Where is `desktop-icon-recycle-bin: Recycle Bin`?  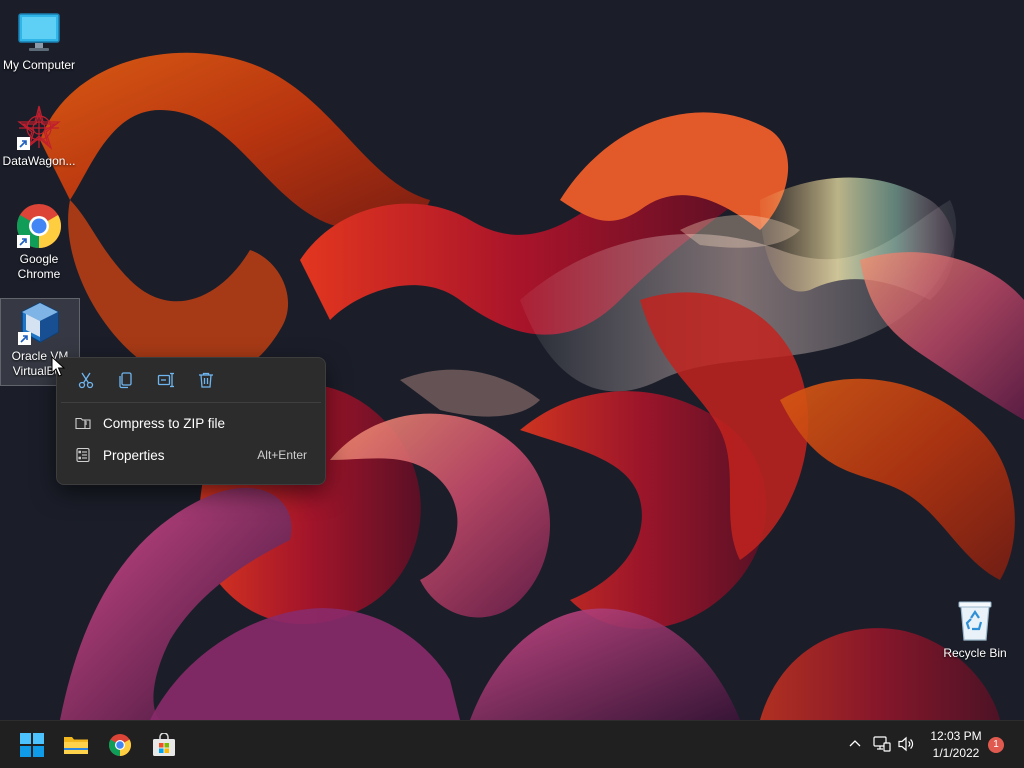 desktop-icon-recycle-bin: Recycle Bin is located at coordinates (975, 628).